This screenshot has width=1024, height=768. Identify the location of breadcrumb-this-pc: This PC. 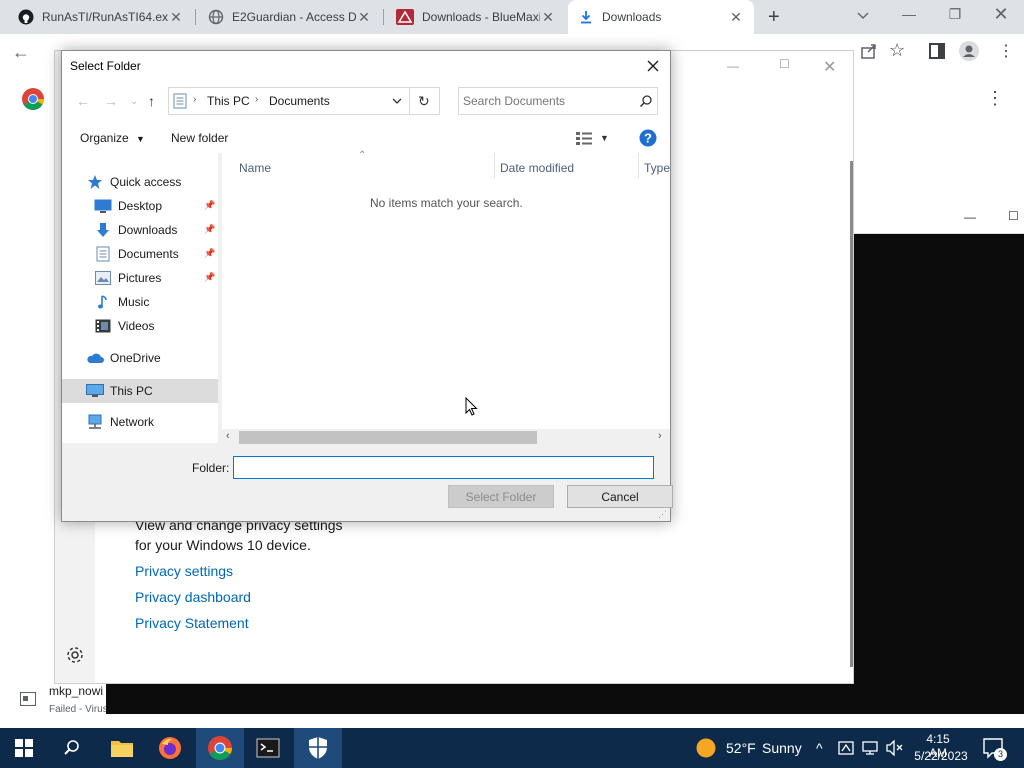
(228, 101).